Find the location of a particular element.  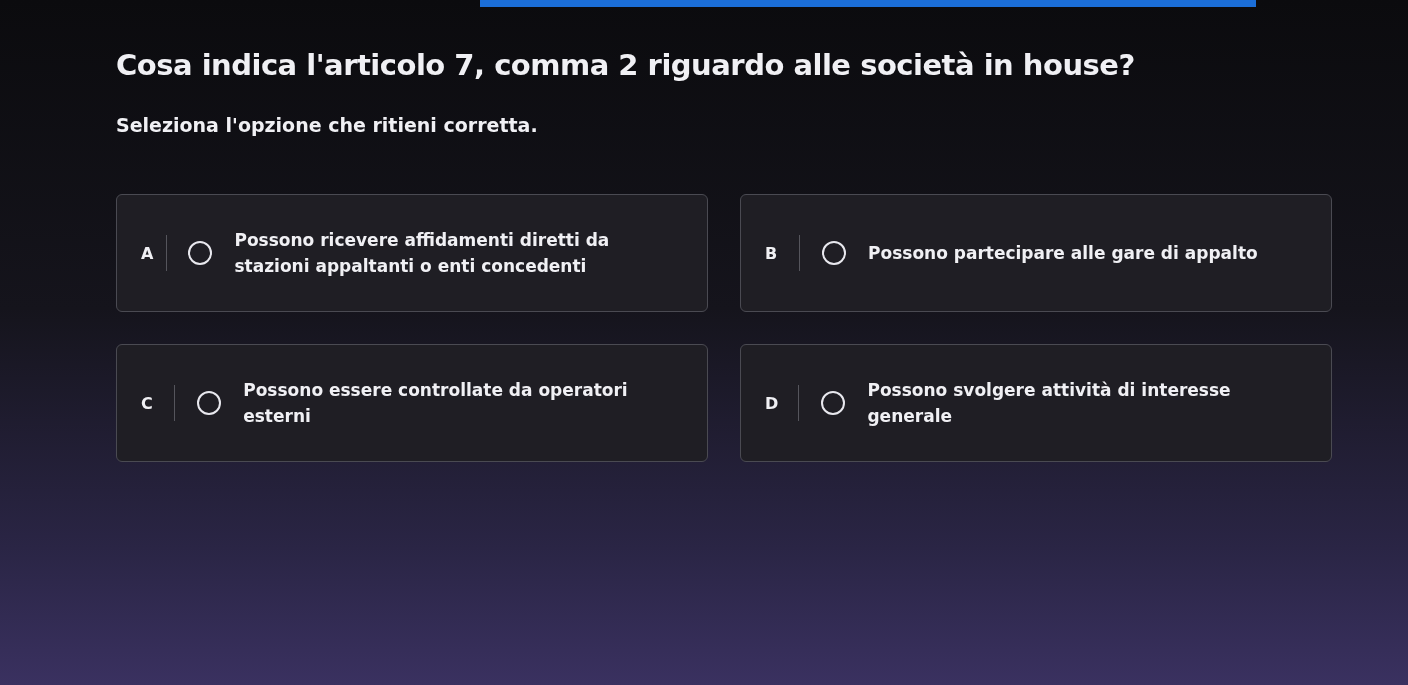

answer-option: A Possono ricevere affidamenti diretti da stazioni appaltanti o enti concedenti is located at coordinates (412, 253).